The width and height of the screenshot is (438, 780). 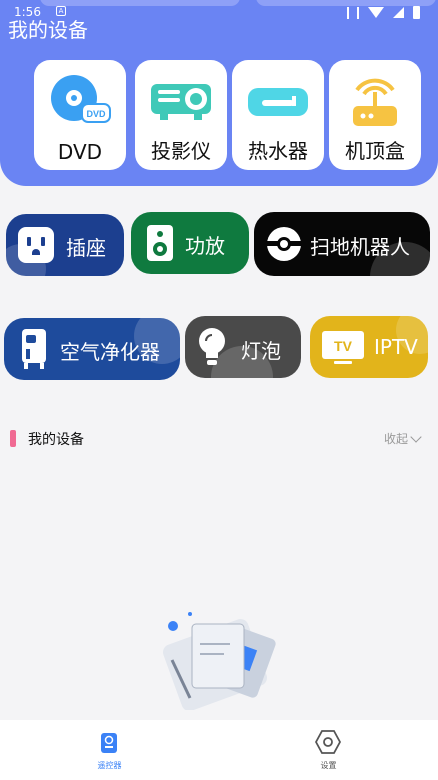 What do you see at coordinates (328, 765) in the screenshot?
I see `tab-label: 设置` at bounding box center [328, 765].